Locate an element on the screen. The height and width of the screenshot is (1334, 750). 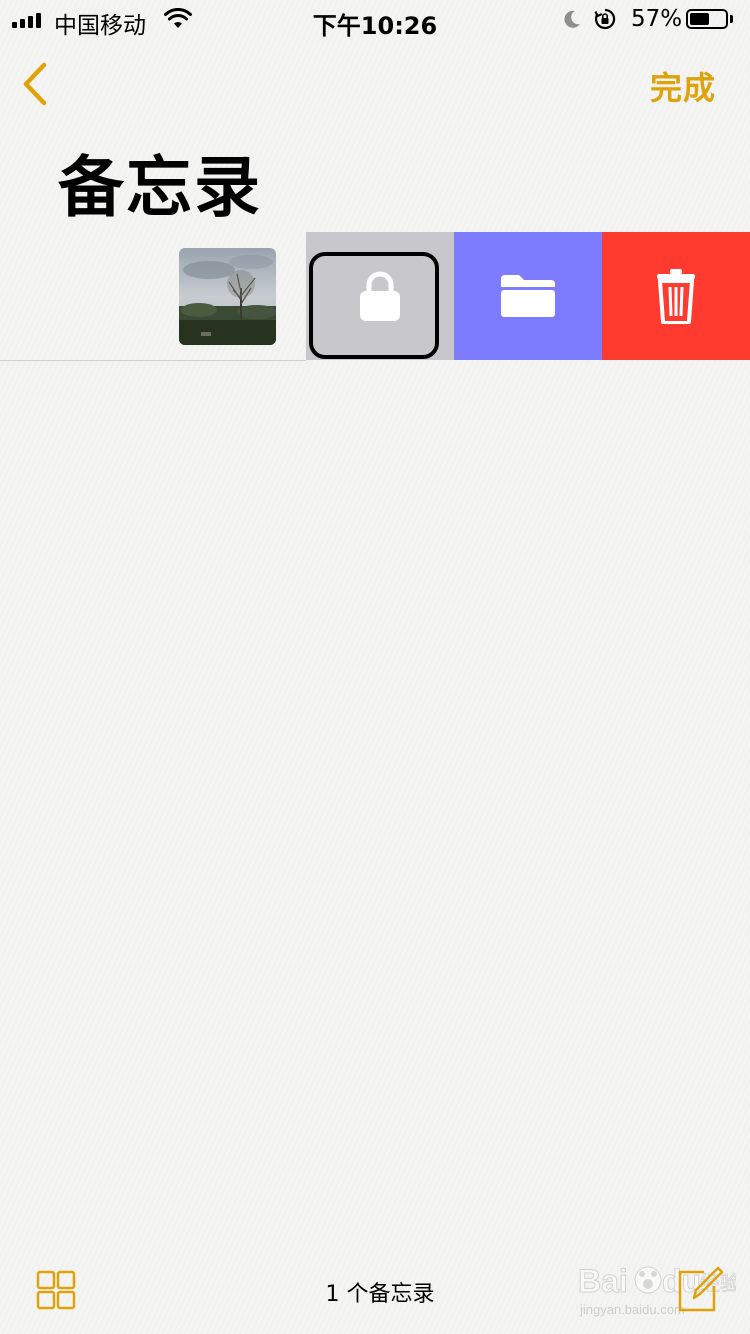
note-list-item is located at coordinates (375, 296).